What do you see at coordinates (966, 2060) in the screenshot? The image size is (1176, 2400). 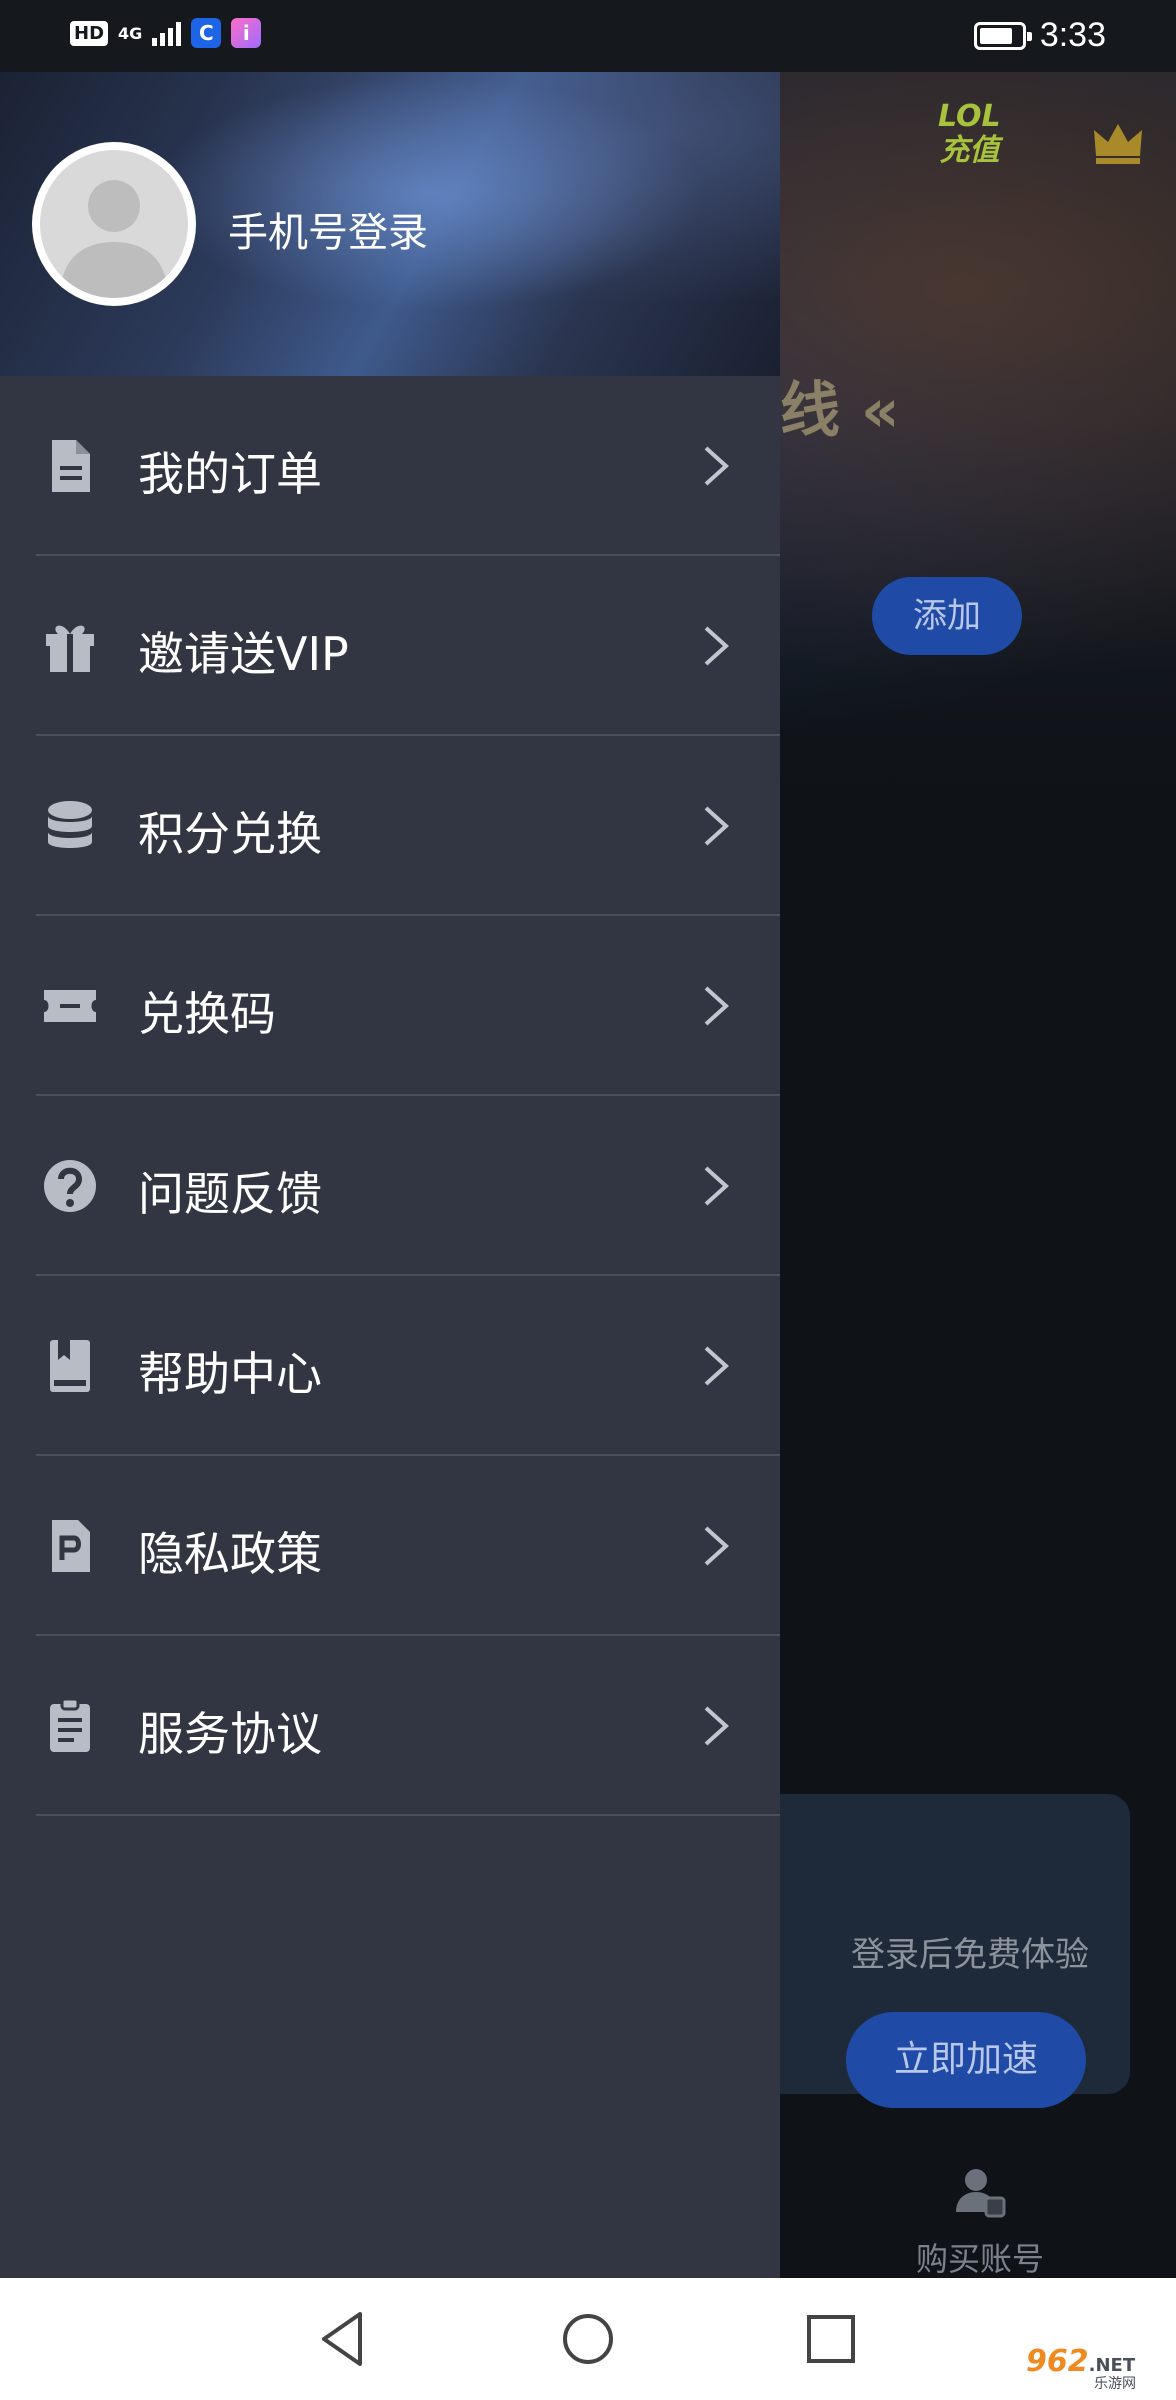 I see `accelerate-button: 立即加速` at bounding box center [966, 2060].